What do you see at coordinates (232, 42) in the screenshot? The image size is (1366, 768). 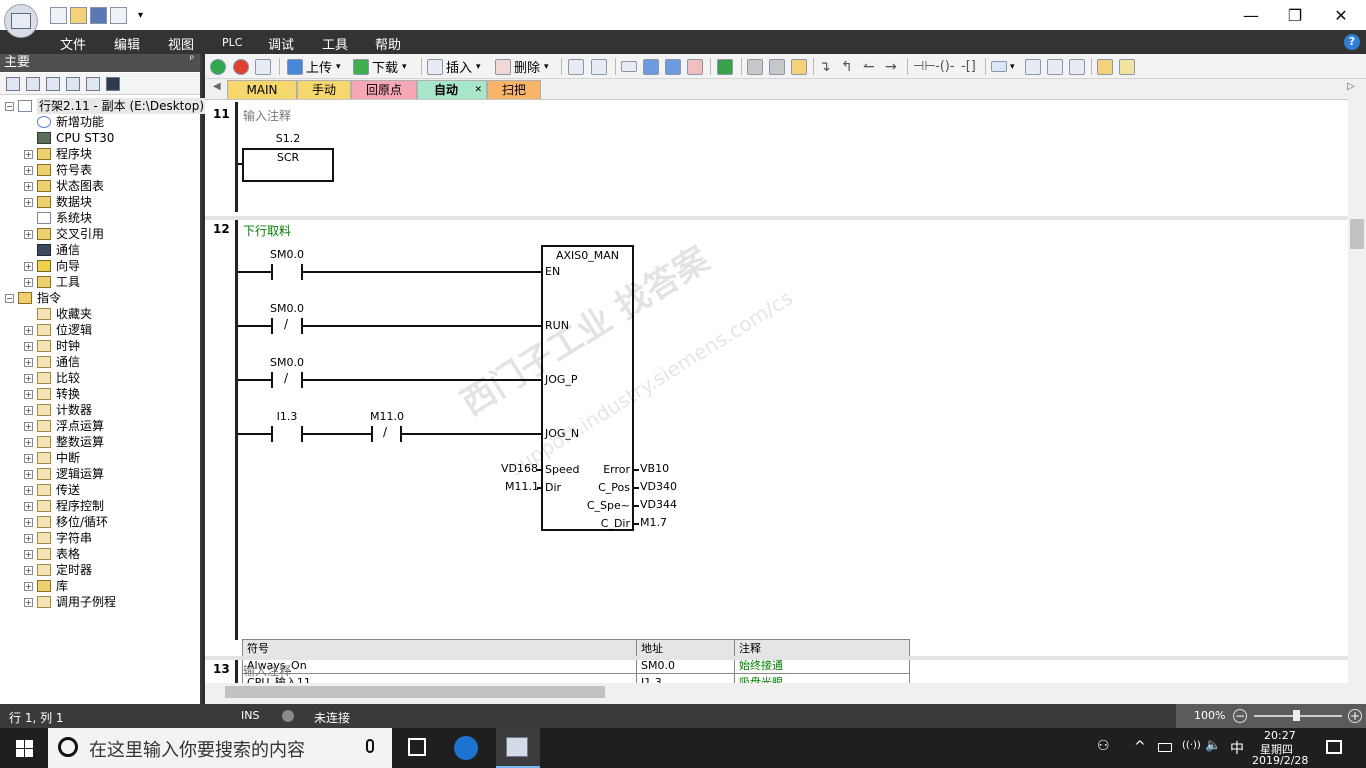 I see `menu-plc: PLC` at bounding box center [232, 42].